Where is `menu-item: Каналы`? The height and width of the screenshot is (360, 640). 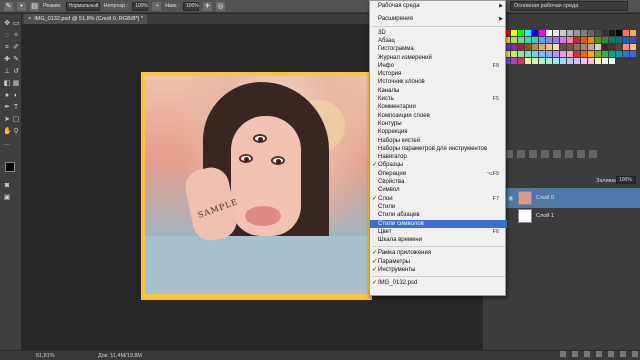 menu-item: Каналы is located at coordinates (438, 91).